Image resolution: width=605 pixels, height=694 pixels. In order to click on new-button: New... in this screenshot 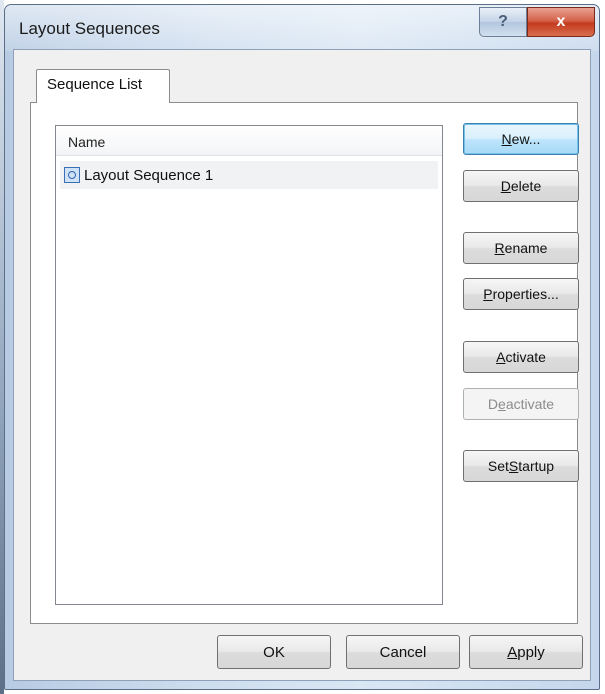, I will do `click(521, 139)`.